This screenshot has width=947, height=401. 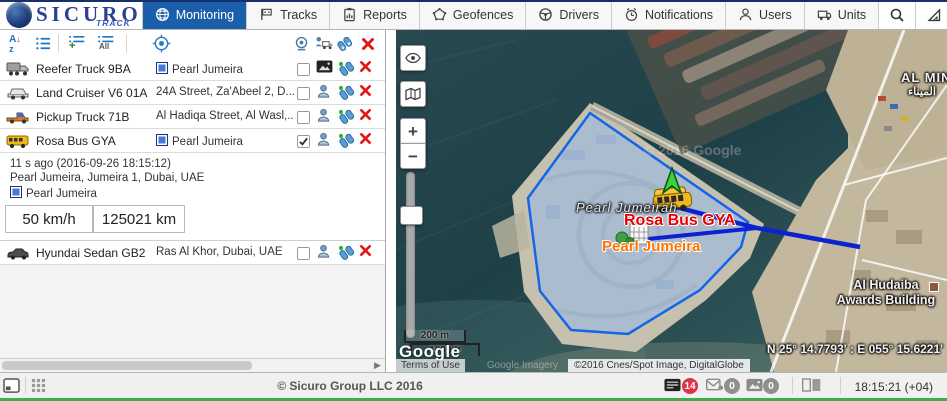 I want to click on close-x-icon, so click(x=365, y=66).